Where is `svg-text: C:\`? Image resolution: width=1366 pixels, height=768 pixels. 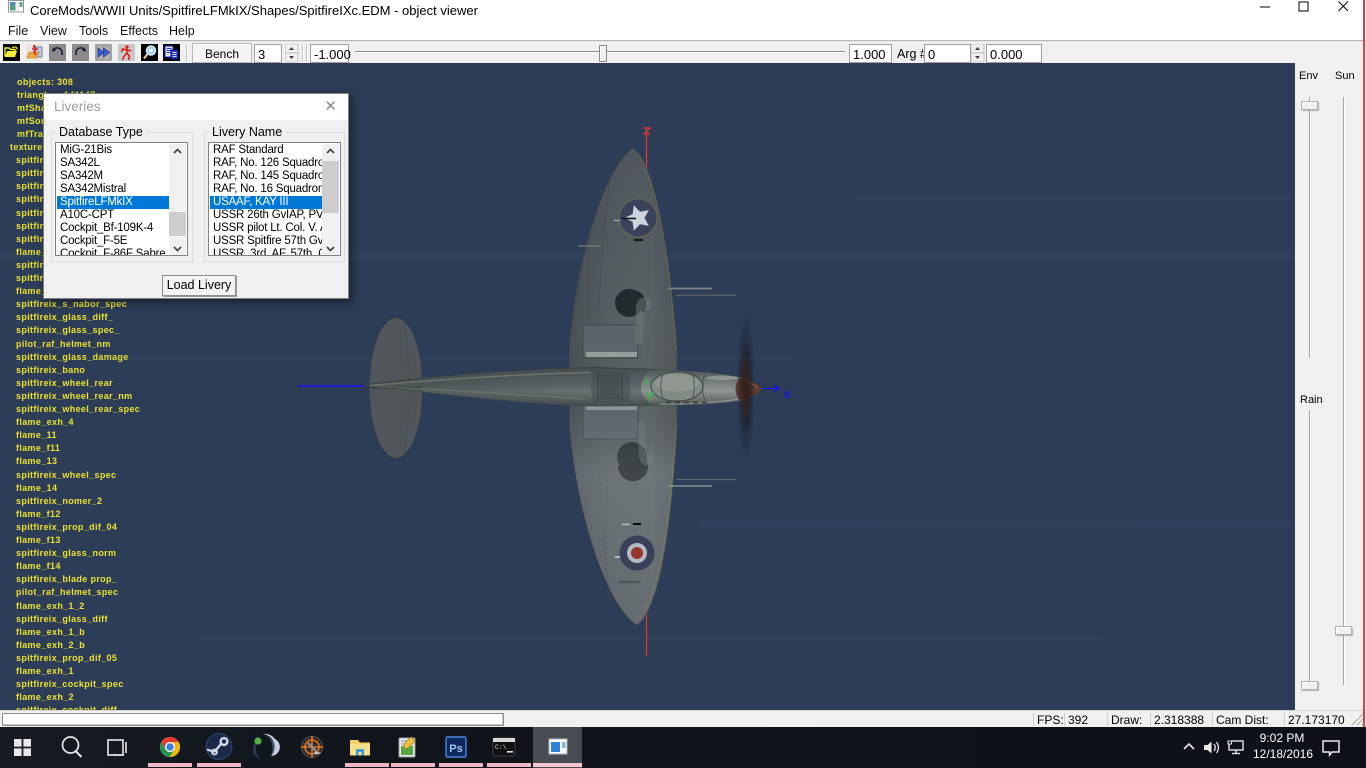
svg-text: C:\ is located at coordinates (501, 747).